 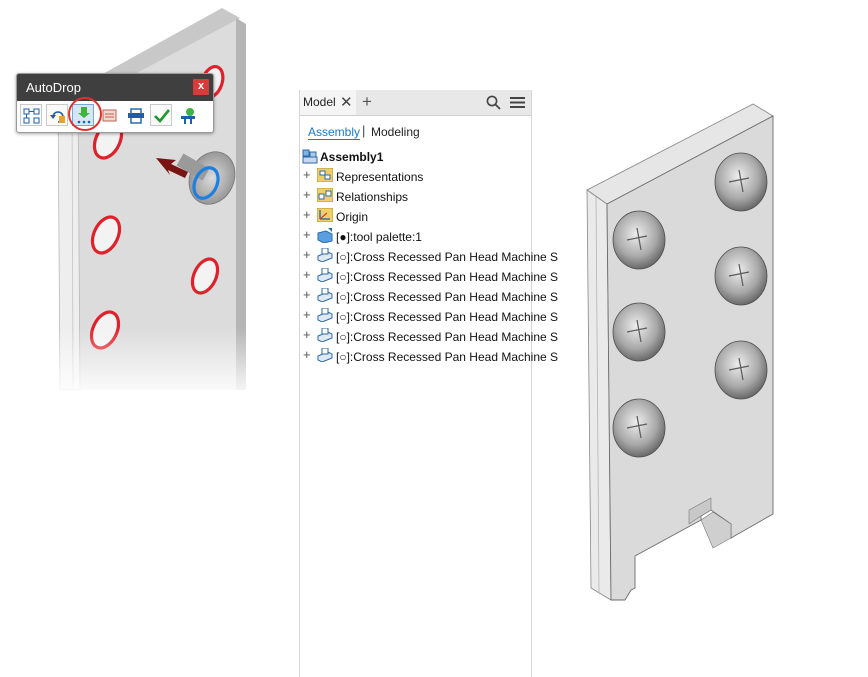 I want to click on autodrop-insert-button, so click(x=83, y=115).